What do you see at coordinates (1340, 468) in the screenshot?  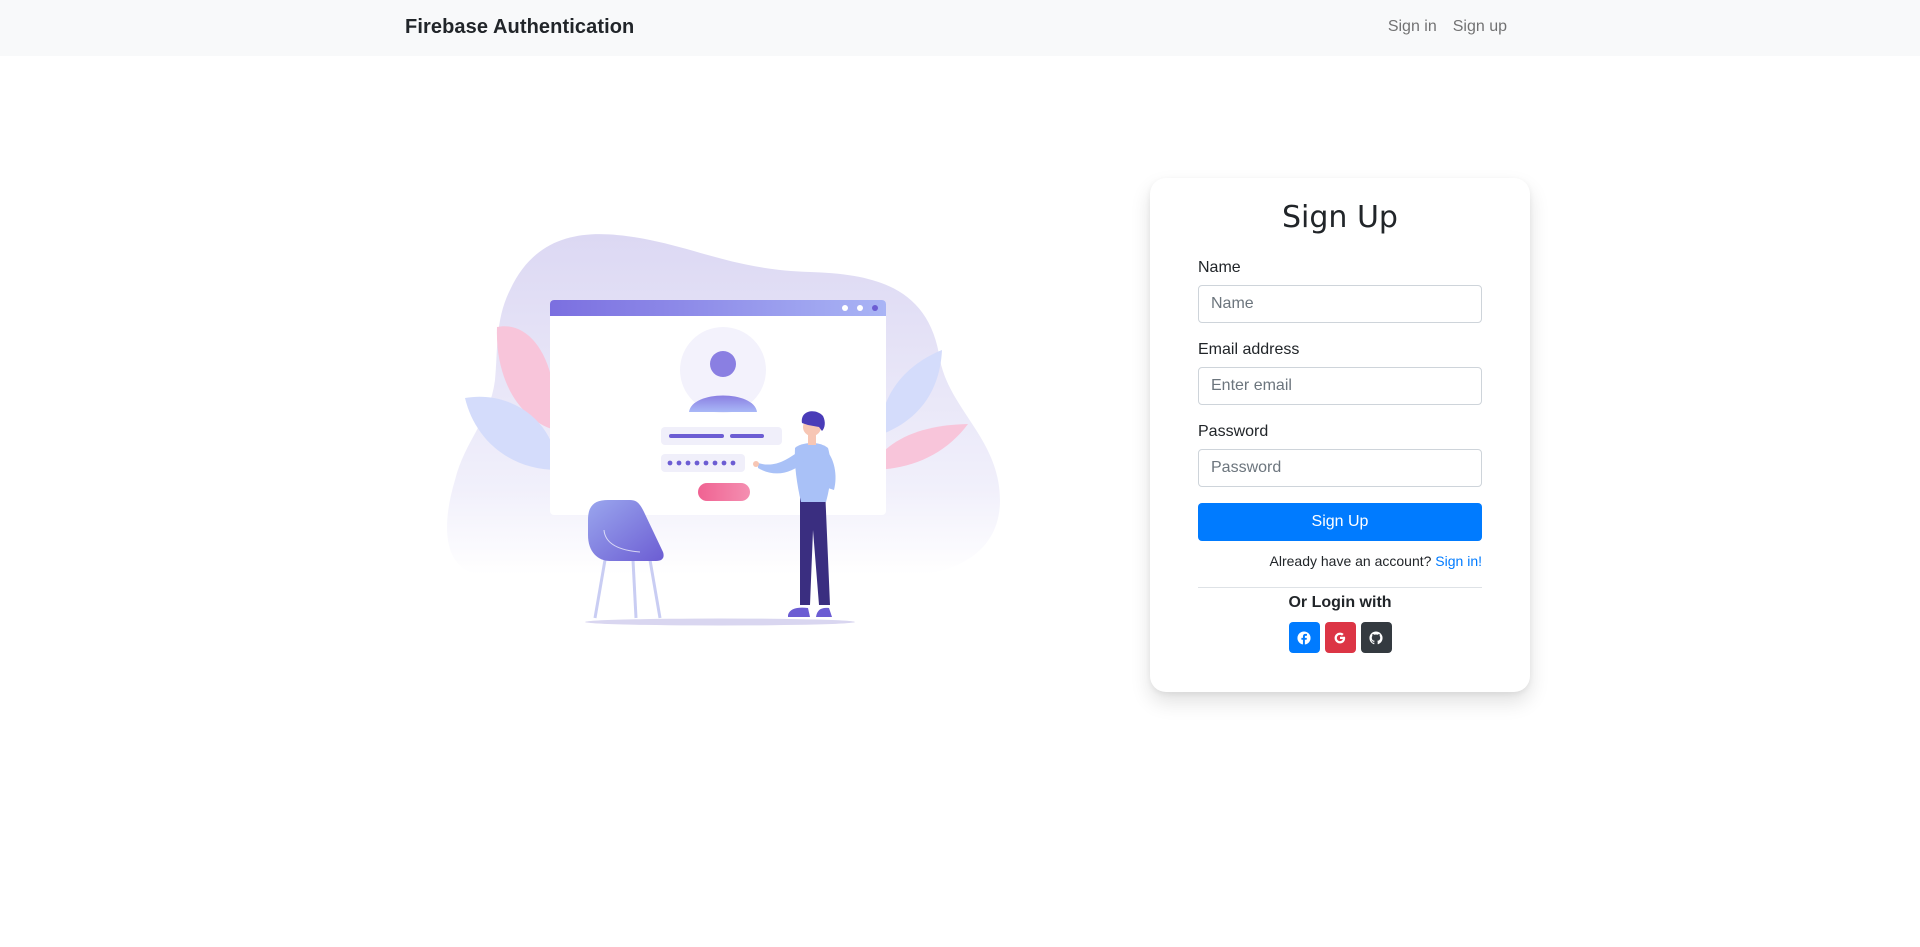 I see `password-input` at bounding box center [1340, 468].